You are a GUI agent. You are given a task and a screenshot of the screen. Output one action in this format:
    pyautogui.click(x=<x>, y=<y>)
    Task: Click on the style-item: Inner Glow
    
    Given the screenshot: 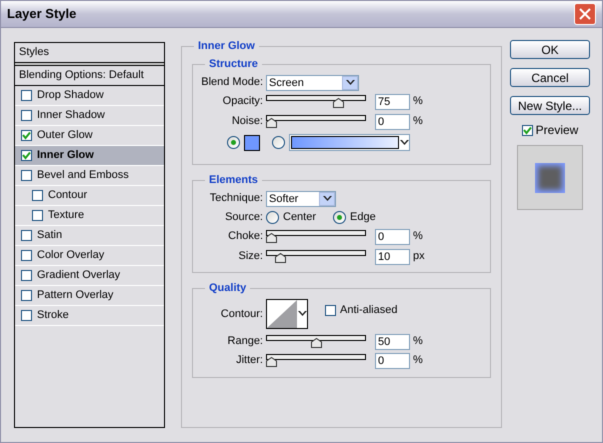 What is the action you would take?
    pyautogui.click(x=89, y=156)
    